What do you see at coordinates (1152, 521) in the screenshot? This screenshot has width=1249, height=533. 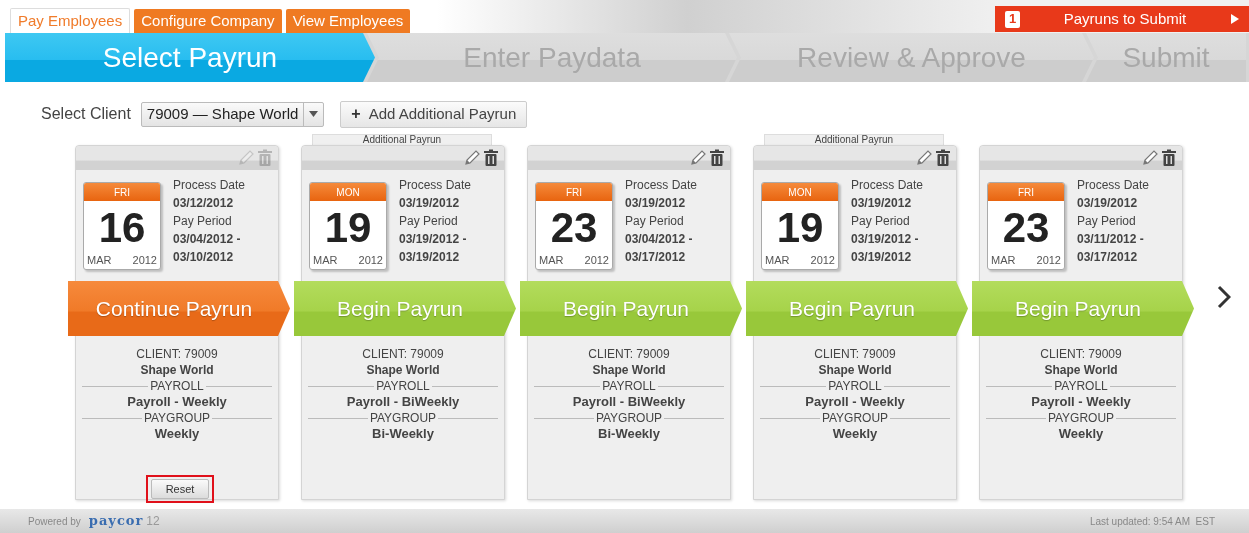 I see `last-updated-text: Last updated: 9:54 AM EST` at bounding box center [1152, 521].